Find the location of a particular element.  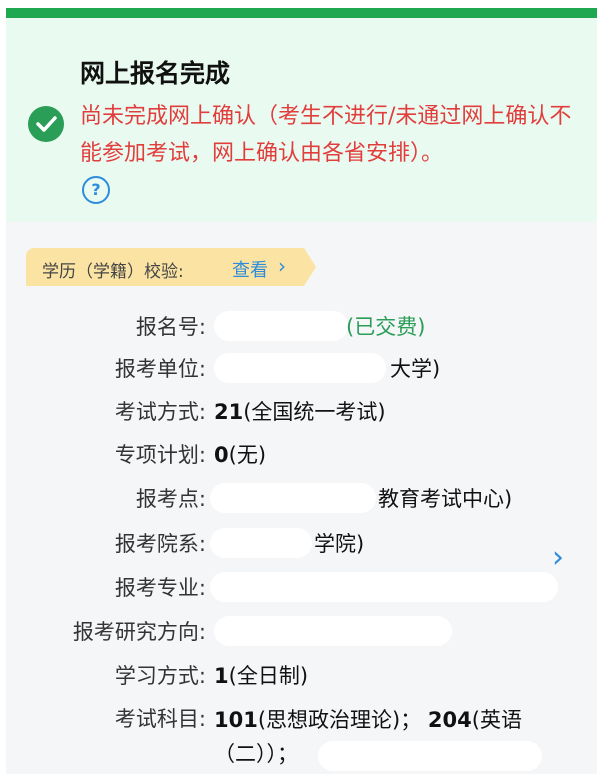

row-reg-no: 报名号: (已交费) is located at coordinates (301, 328).